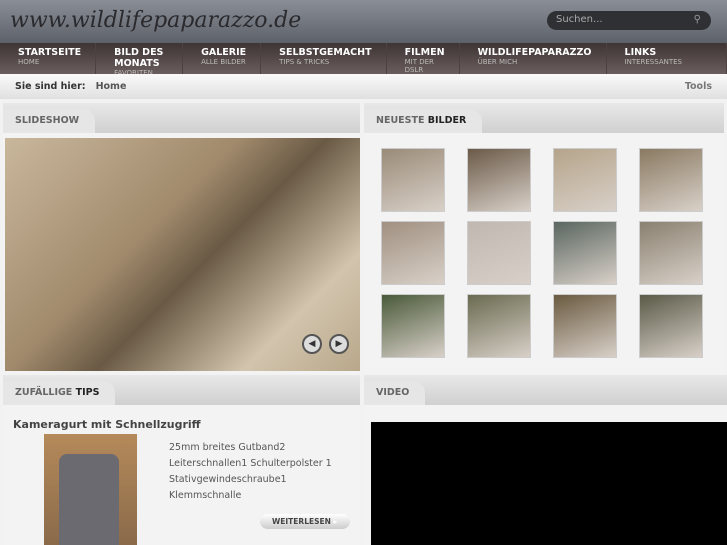 The width and height of the screenshot is (727, 545). What do you see at coordinates (107, 424) in the screenshot?
I see `tip-heading: Kameragurt mit Schnellzugriff` at bounding box center [107, 424].